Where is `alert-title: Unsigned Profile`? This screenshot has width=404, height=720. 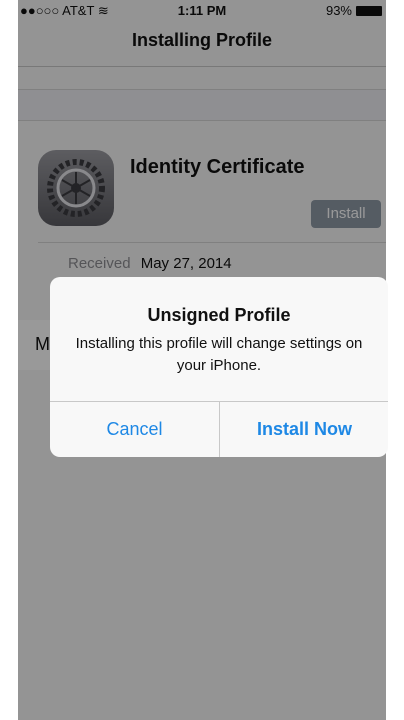
alert-title: Unsigned Profile is located at coordinates (219, 315).